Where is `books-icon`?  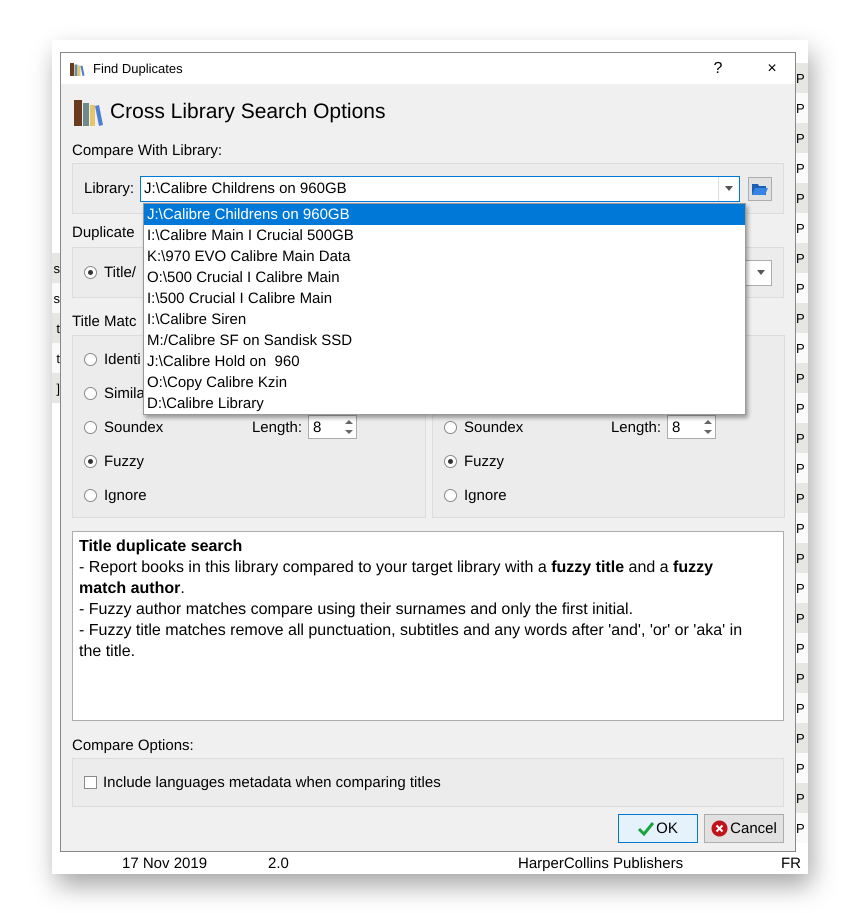 books-icon is located at coordinates (77, 68).